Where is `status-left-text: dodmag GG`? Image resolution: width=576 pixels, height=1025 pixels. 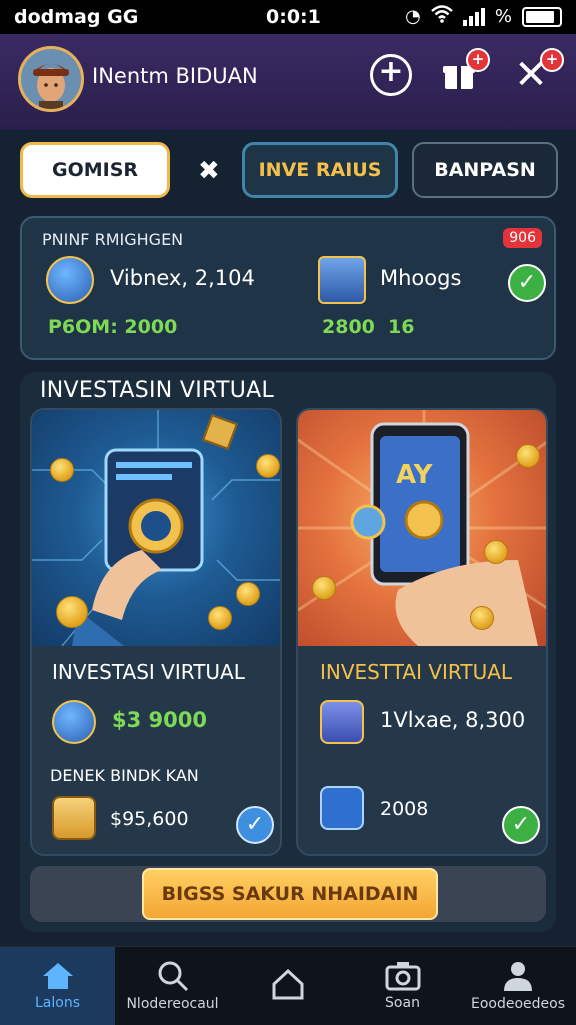 status-left-text: dodmag GG is located at coordinates (76, 17).